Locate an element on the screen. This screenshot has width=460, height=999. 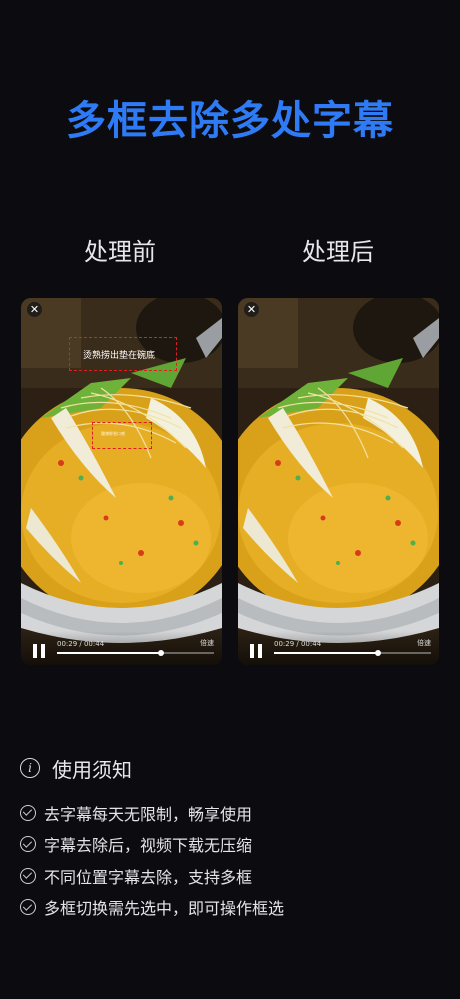
list-item: 不同位置字幕去除，支持多框 is located at coordinates (230, 876).